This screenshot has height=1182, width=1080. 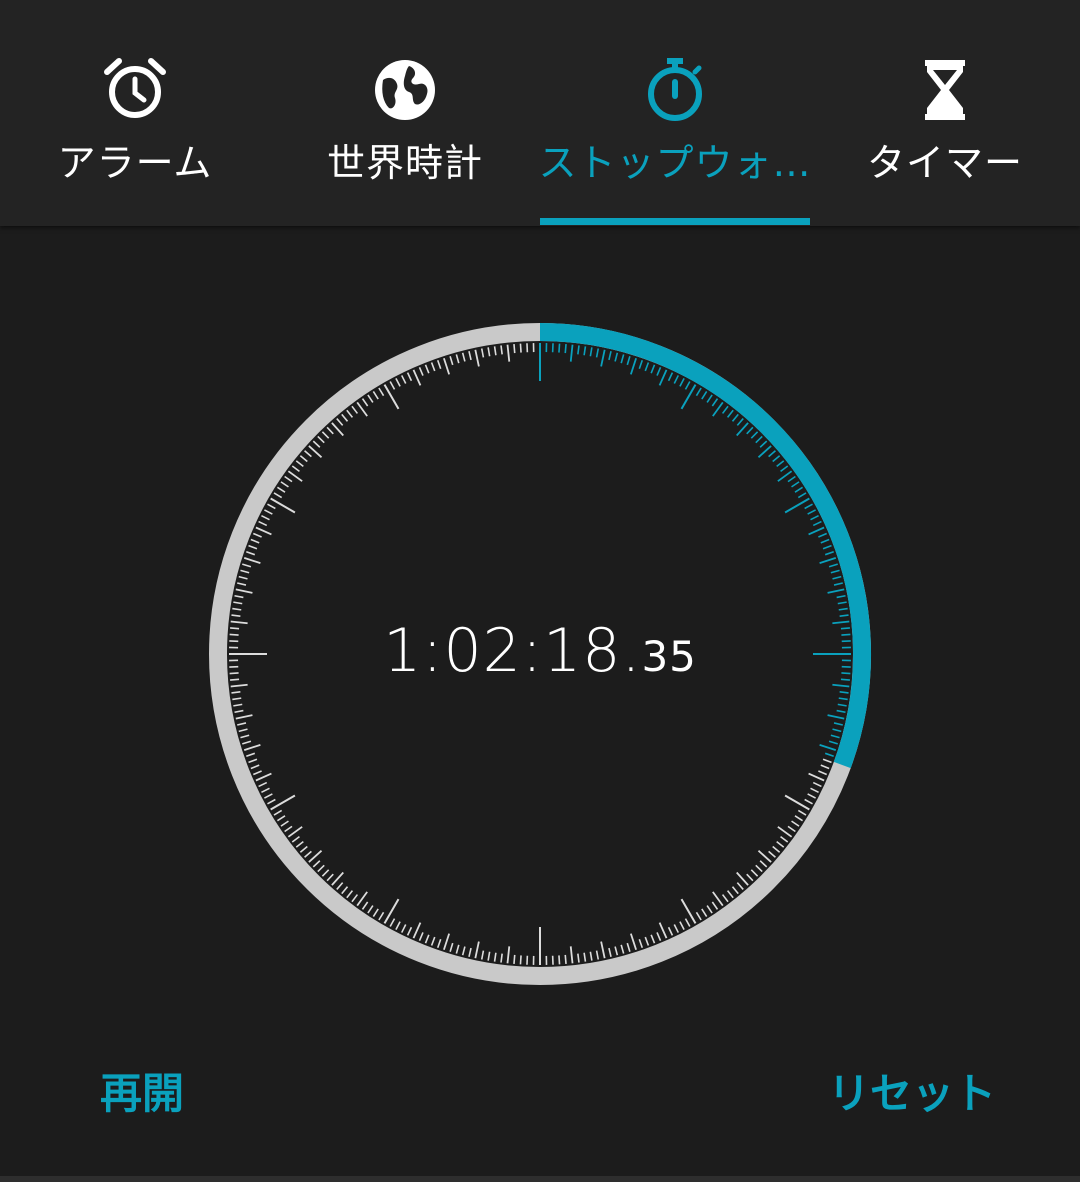 I want to click on tab-world-clock: 世界時計, so click(x=405, y=113).